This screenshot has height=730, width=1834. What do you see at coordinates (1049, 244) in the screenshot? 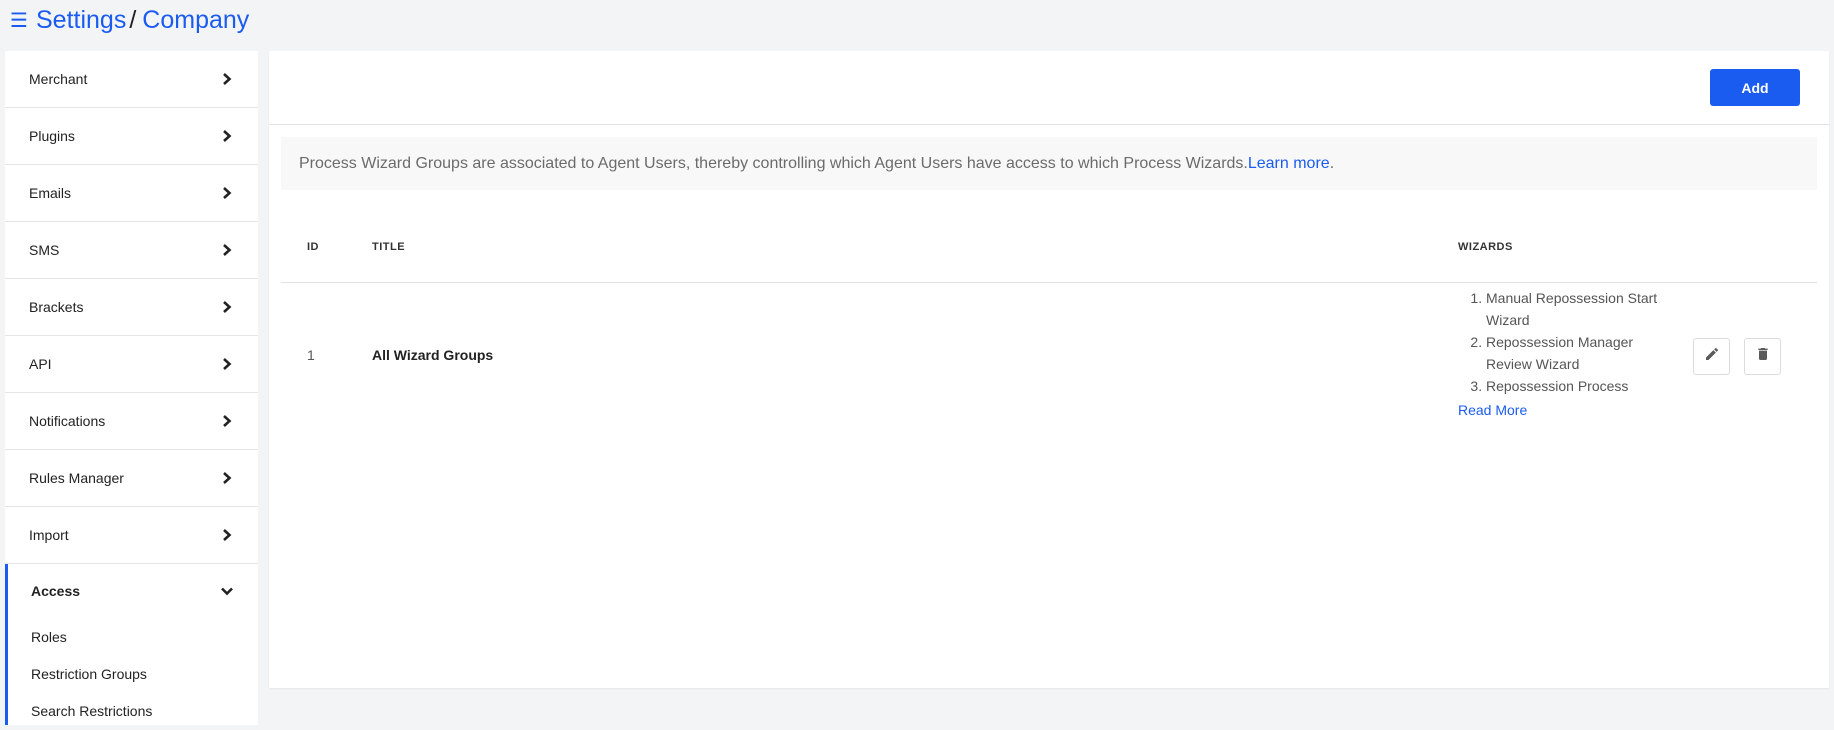
I see `table-header: ID TITLE WIZARDS` at bounding box center [1049, 244].